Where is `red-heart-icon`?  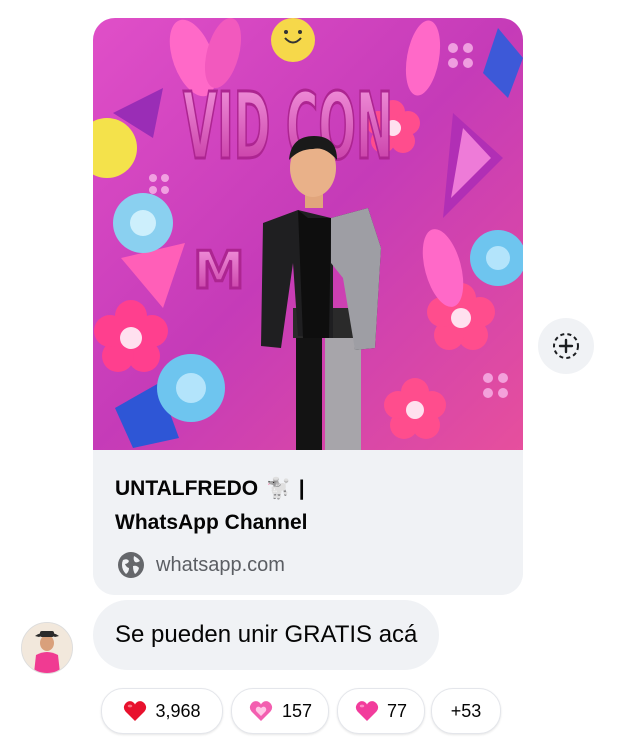 red-heart-icon is located at coordinates (135, 711).